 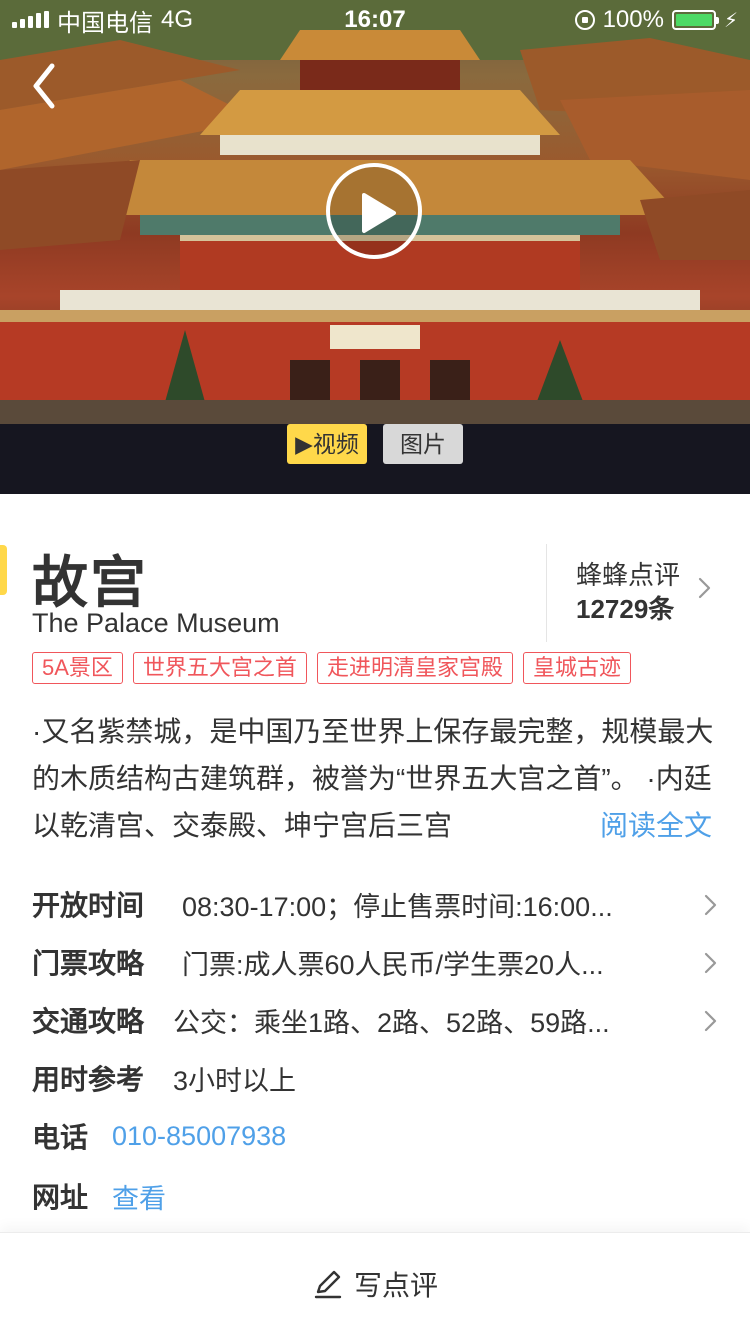 What do you see at coordinates (375, 459) in the screenshot?
I see `media-tab-bar: ▶视频 图片` at bounding box center [375, 459].